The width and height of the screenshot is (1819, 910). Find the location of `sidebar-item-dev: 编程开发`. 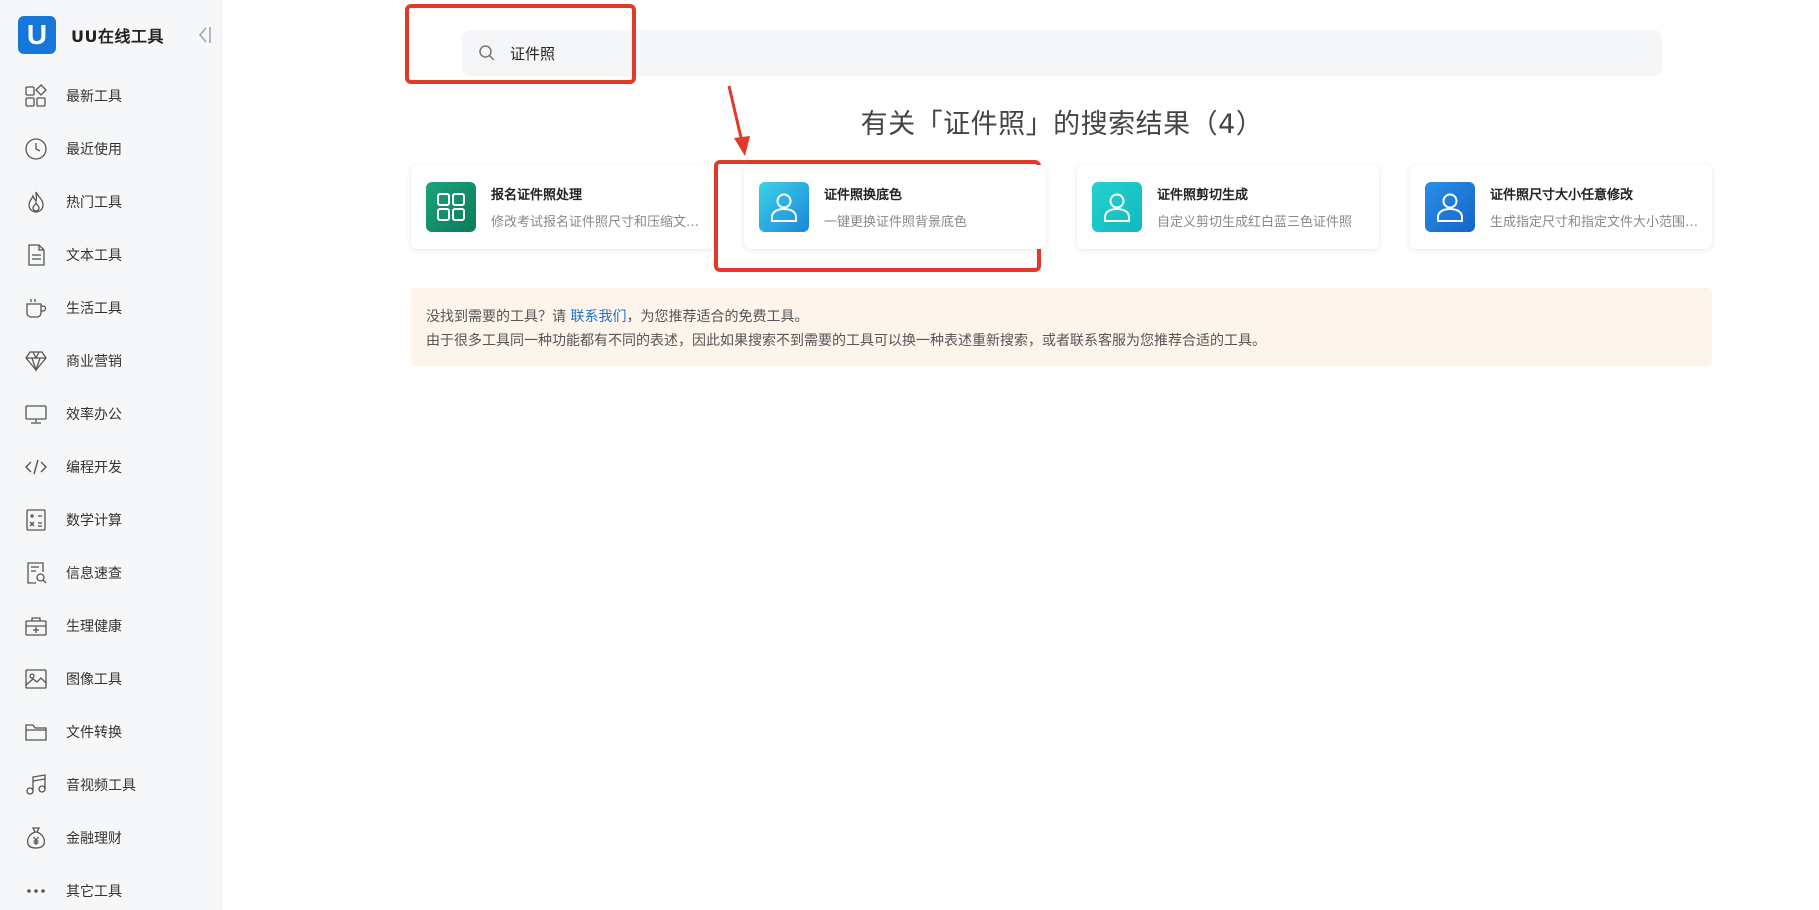

sidebar-item-dev: 编程开发 is located at coordinates (111, 466).